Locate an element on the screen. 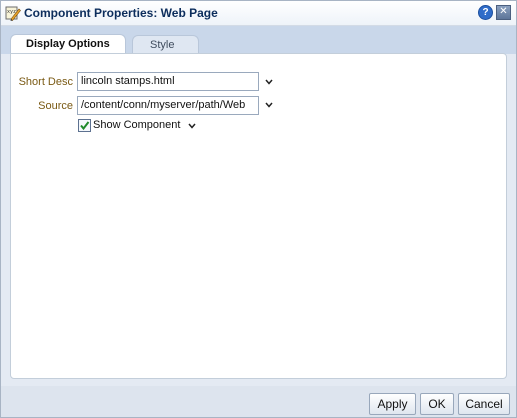 This screenshot has width=517, height=418. short-desc-label: Short Desc is located at coordinates (45, 82).